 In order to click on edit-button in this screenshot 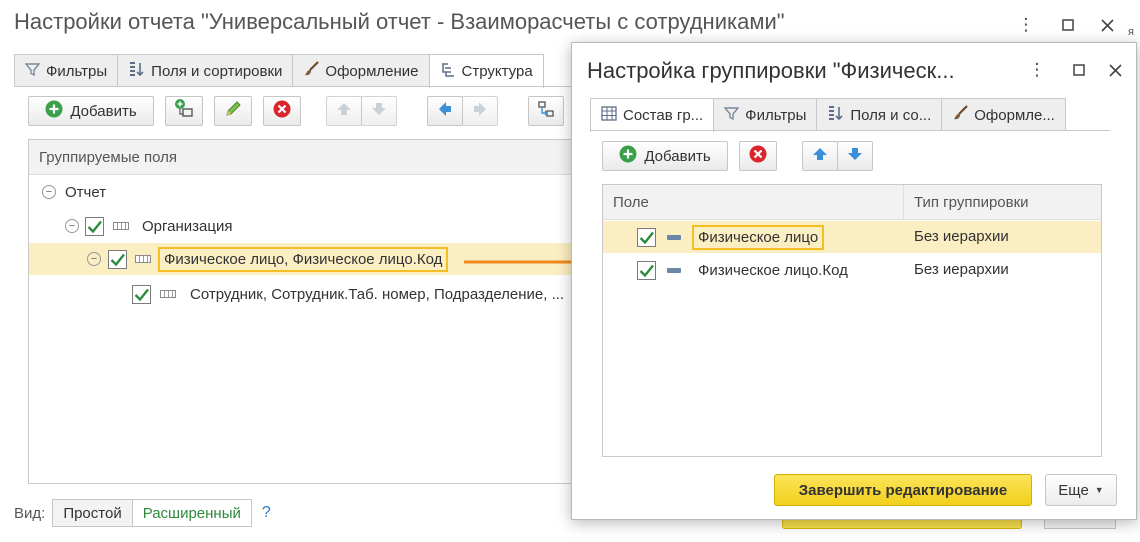, I will do `click(233, 111)`.